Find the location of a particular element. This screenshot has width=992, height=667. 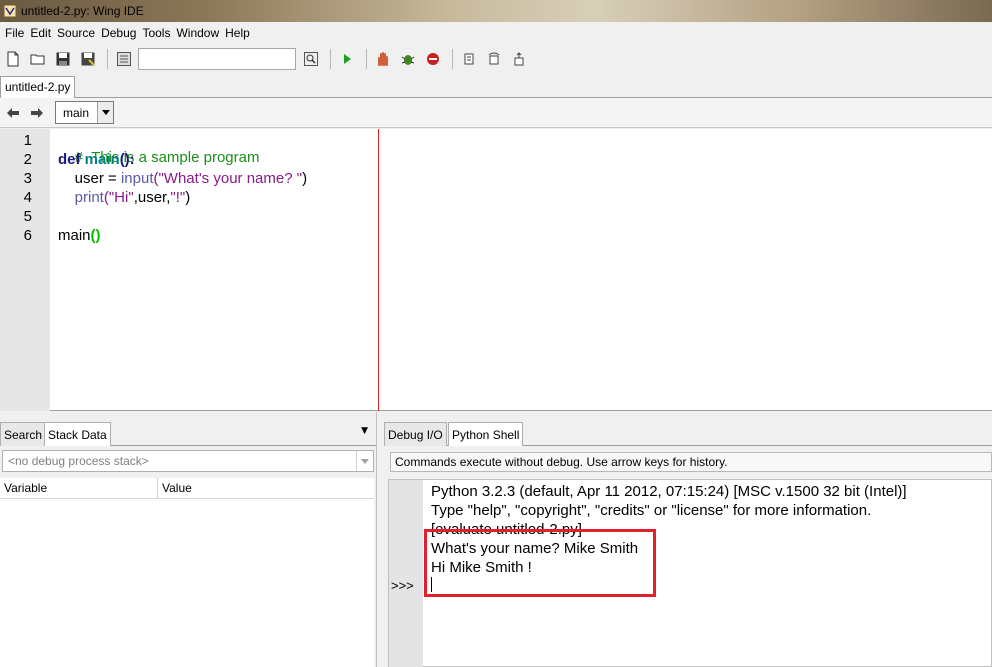

line-number: 4 is located at coordinates (27, 197).